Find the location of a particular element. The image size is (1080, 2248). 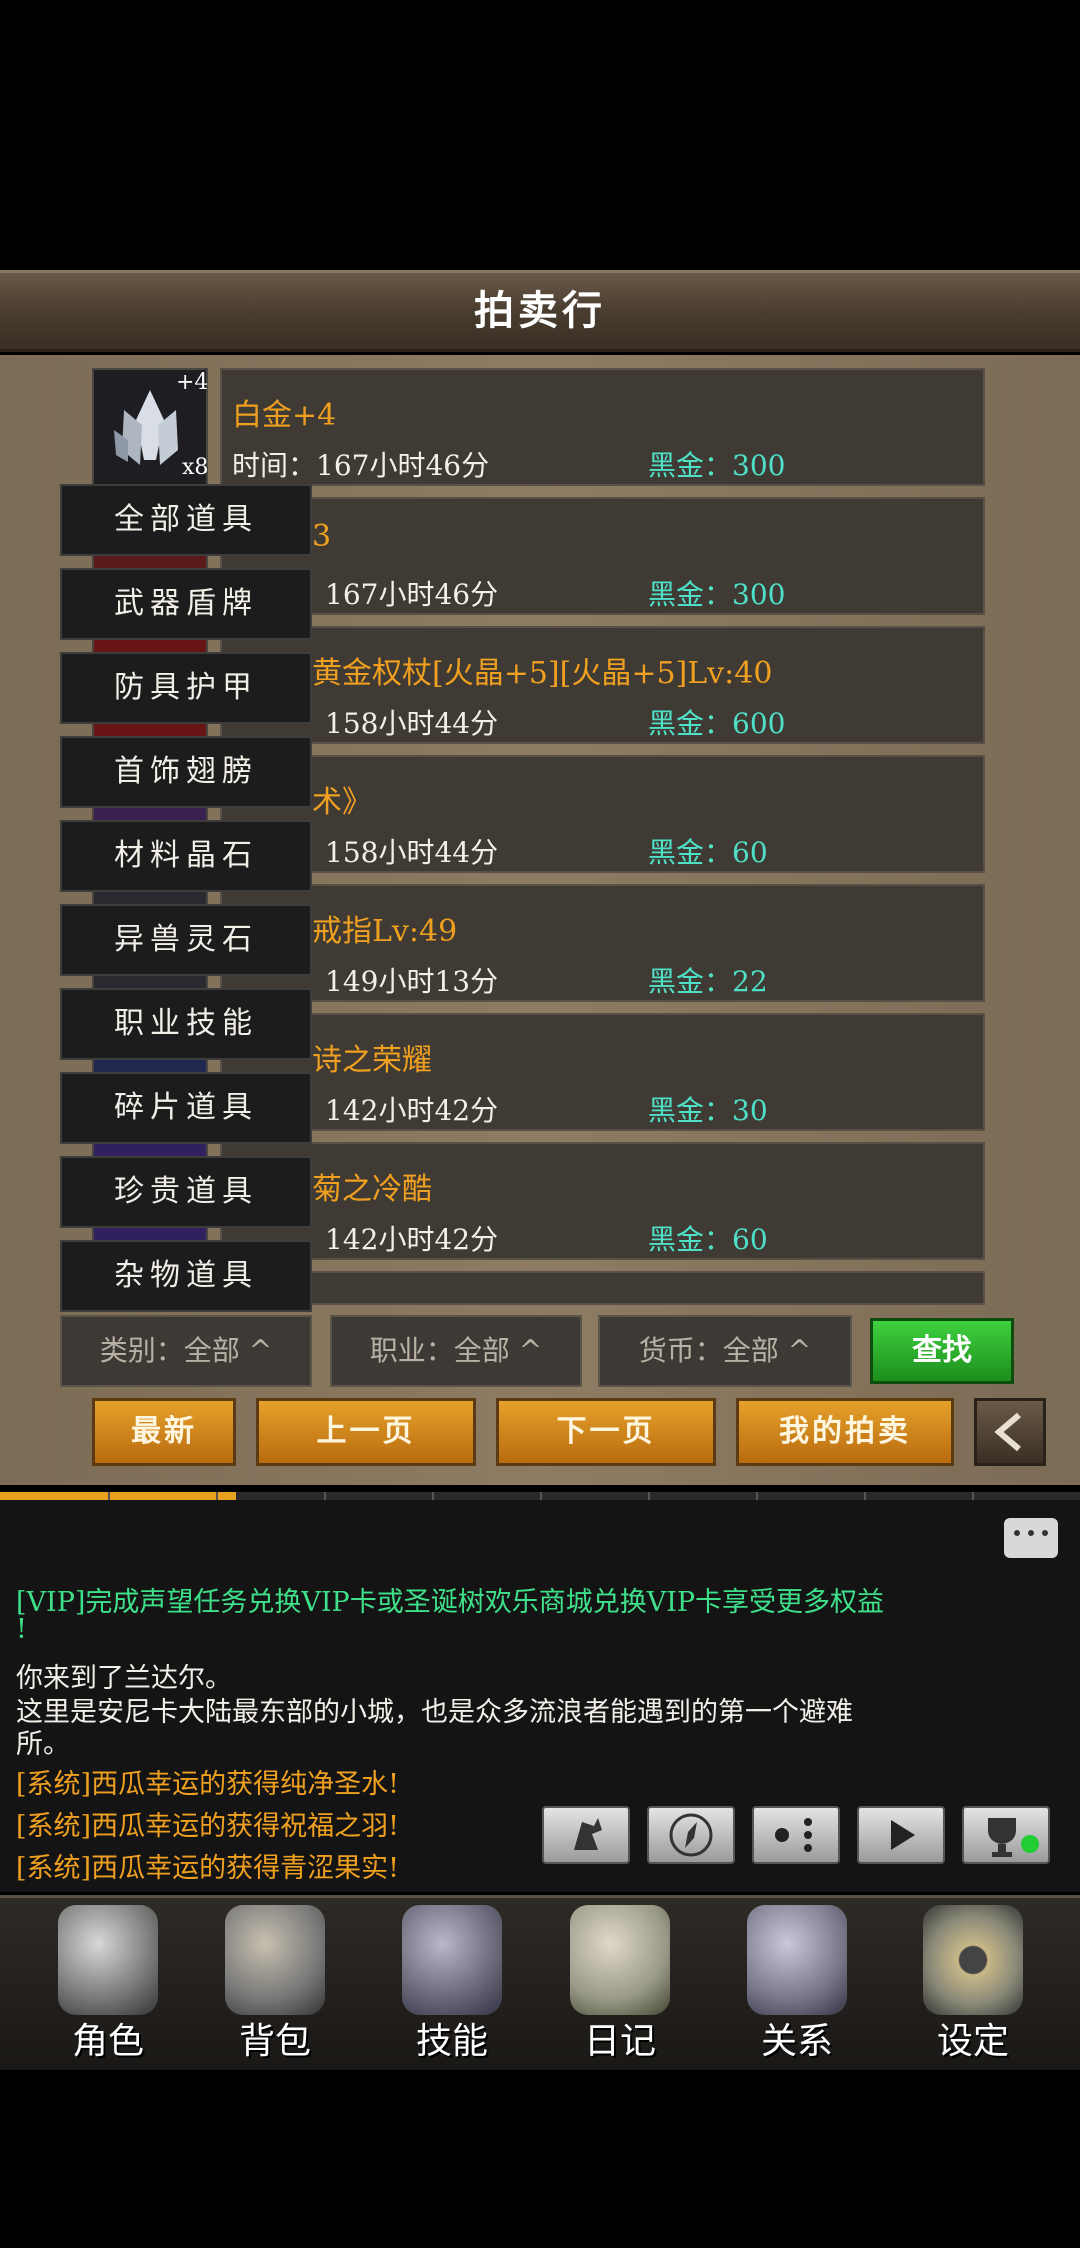

page-title: 拍卖行 is located at coordinates (540, 310).